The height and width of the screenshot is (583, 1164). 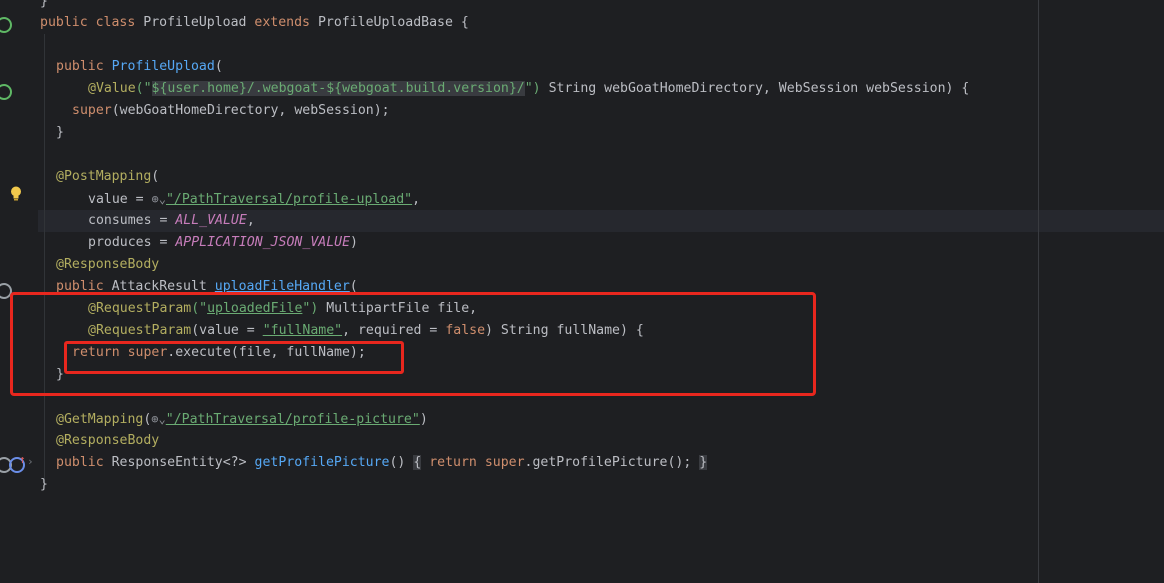 What do you see at coordinates (1038, 291) in the screenshot?
I see `right-margin-guide` at bounding box center [1038, 291].